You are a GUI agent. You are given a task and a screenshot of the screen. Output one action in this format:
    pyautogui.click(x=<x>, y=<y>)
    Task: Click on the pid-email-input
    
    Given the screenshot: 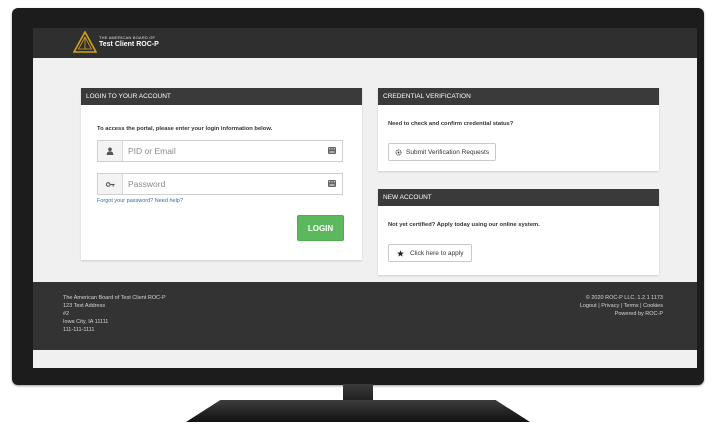 What is the action you would take?
    pyautogui.click(x=213, y=151)
    